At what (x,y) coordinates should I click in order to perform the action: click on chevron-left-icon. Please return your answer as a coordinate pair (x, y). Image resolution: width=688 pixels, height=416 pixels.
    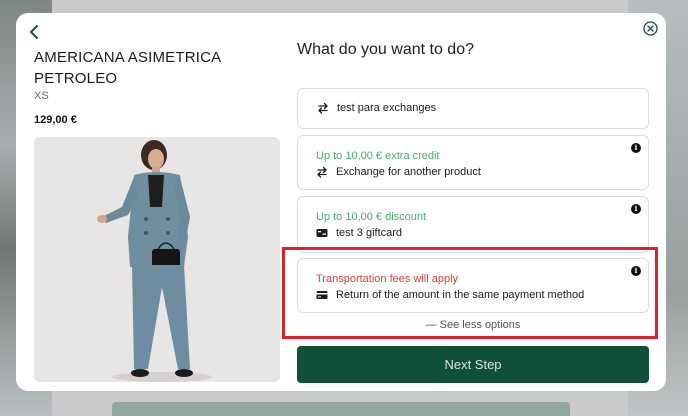
    Looking at the image, I should click on (34, 32).